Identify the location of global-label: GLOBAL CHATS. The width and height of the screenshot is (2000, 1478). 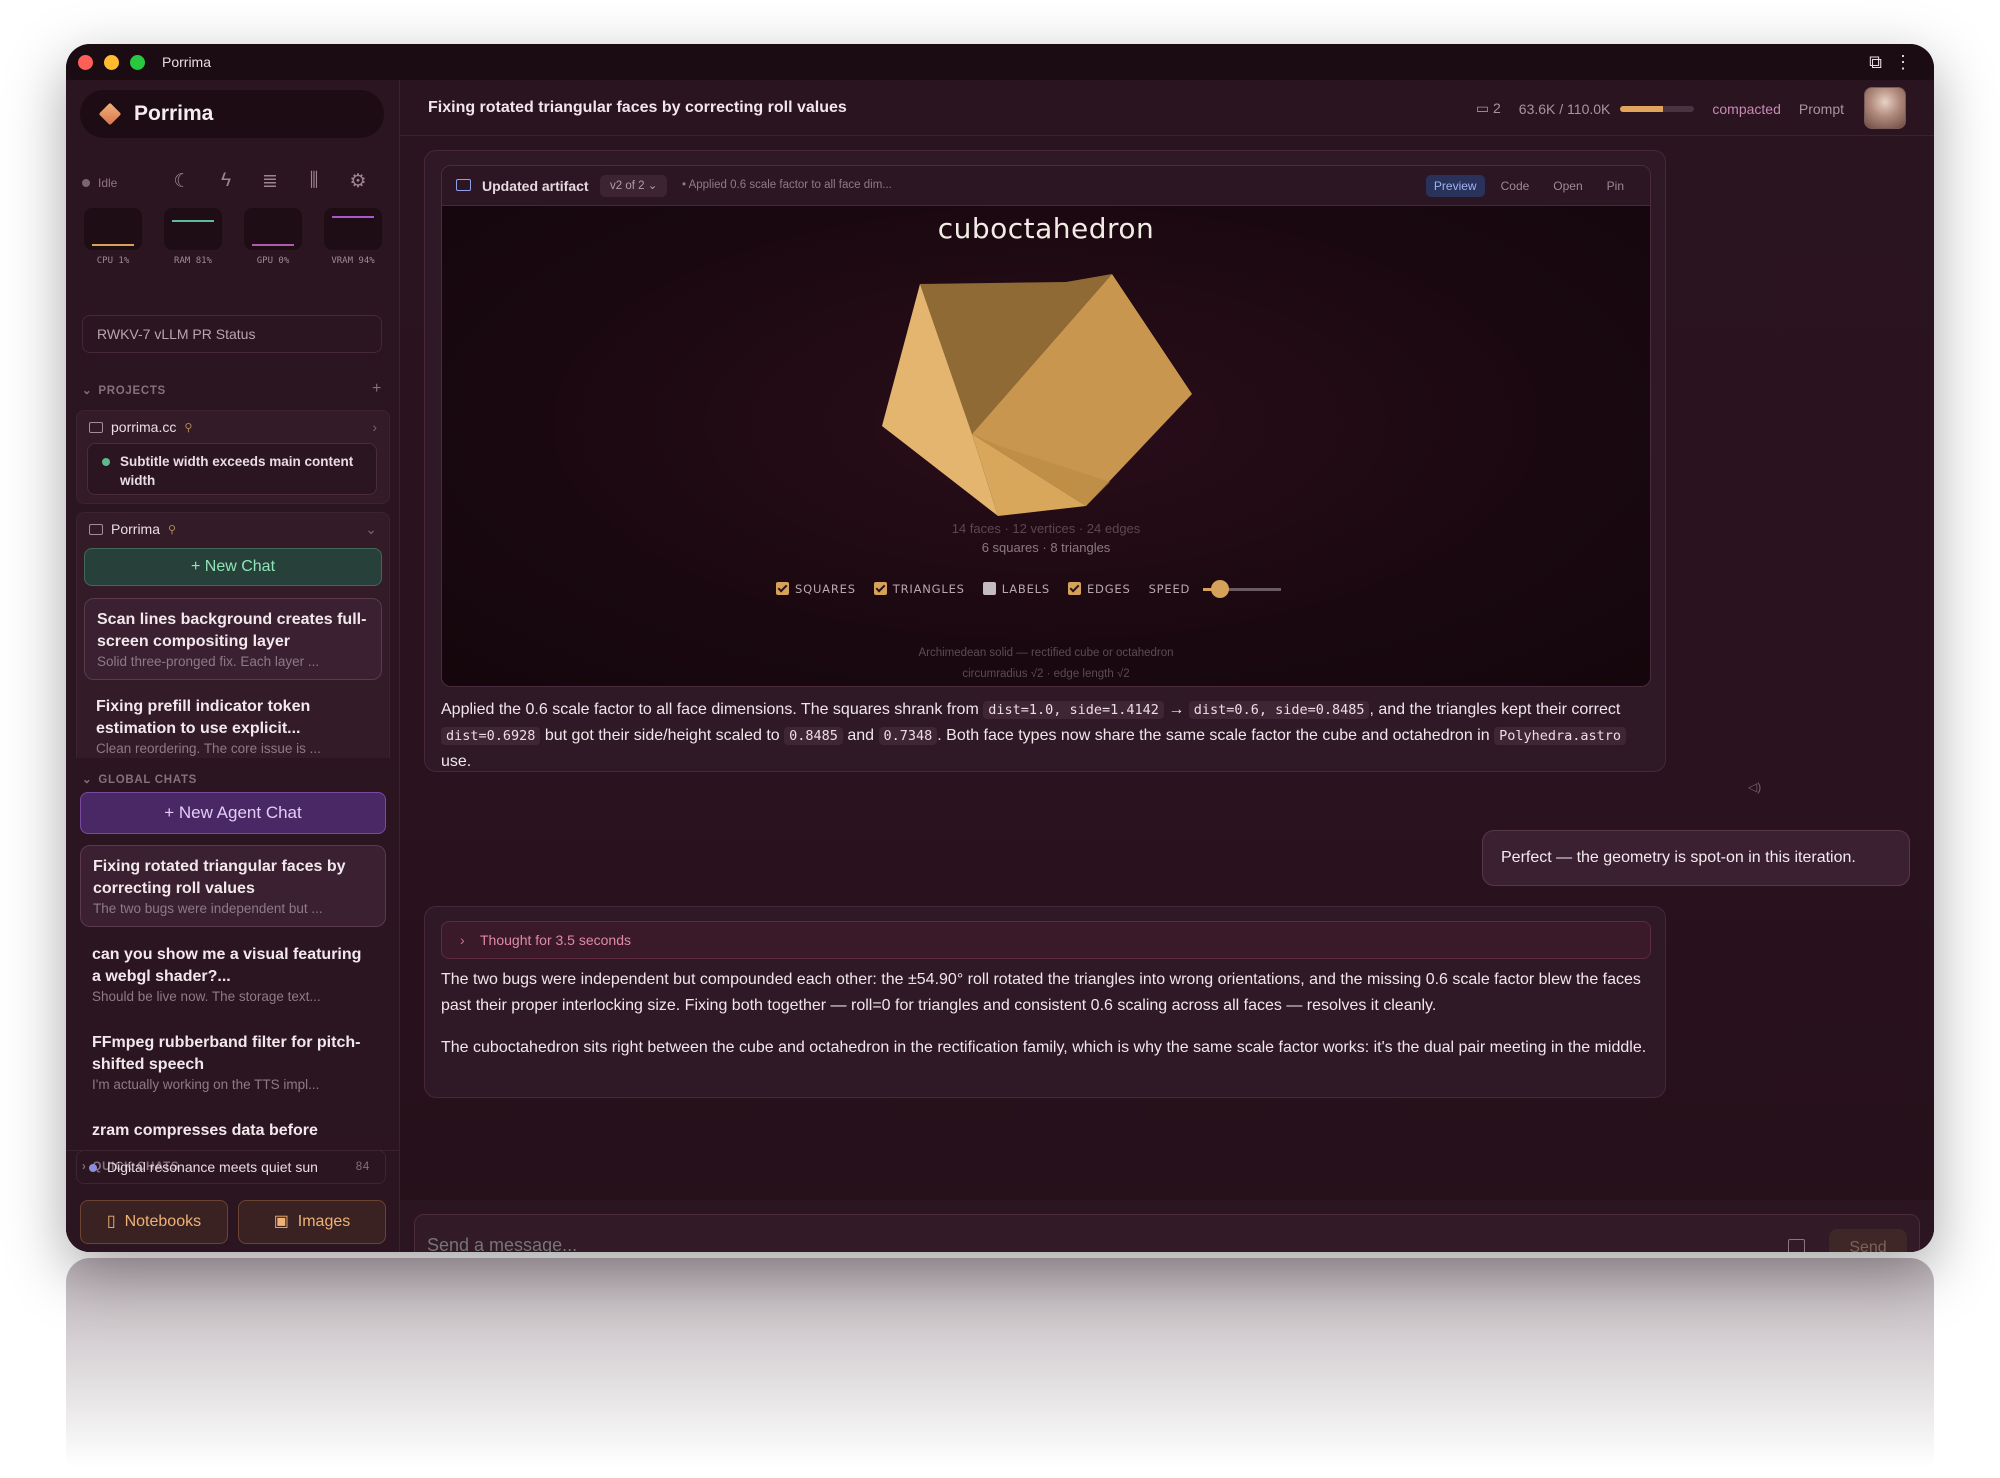
(148, 780).